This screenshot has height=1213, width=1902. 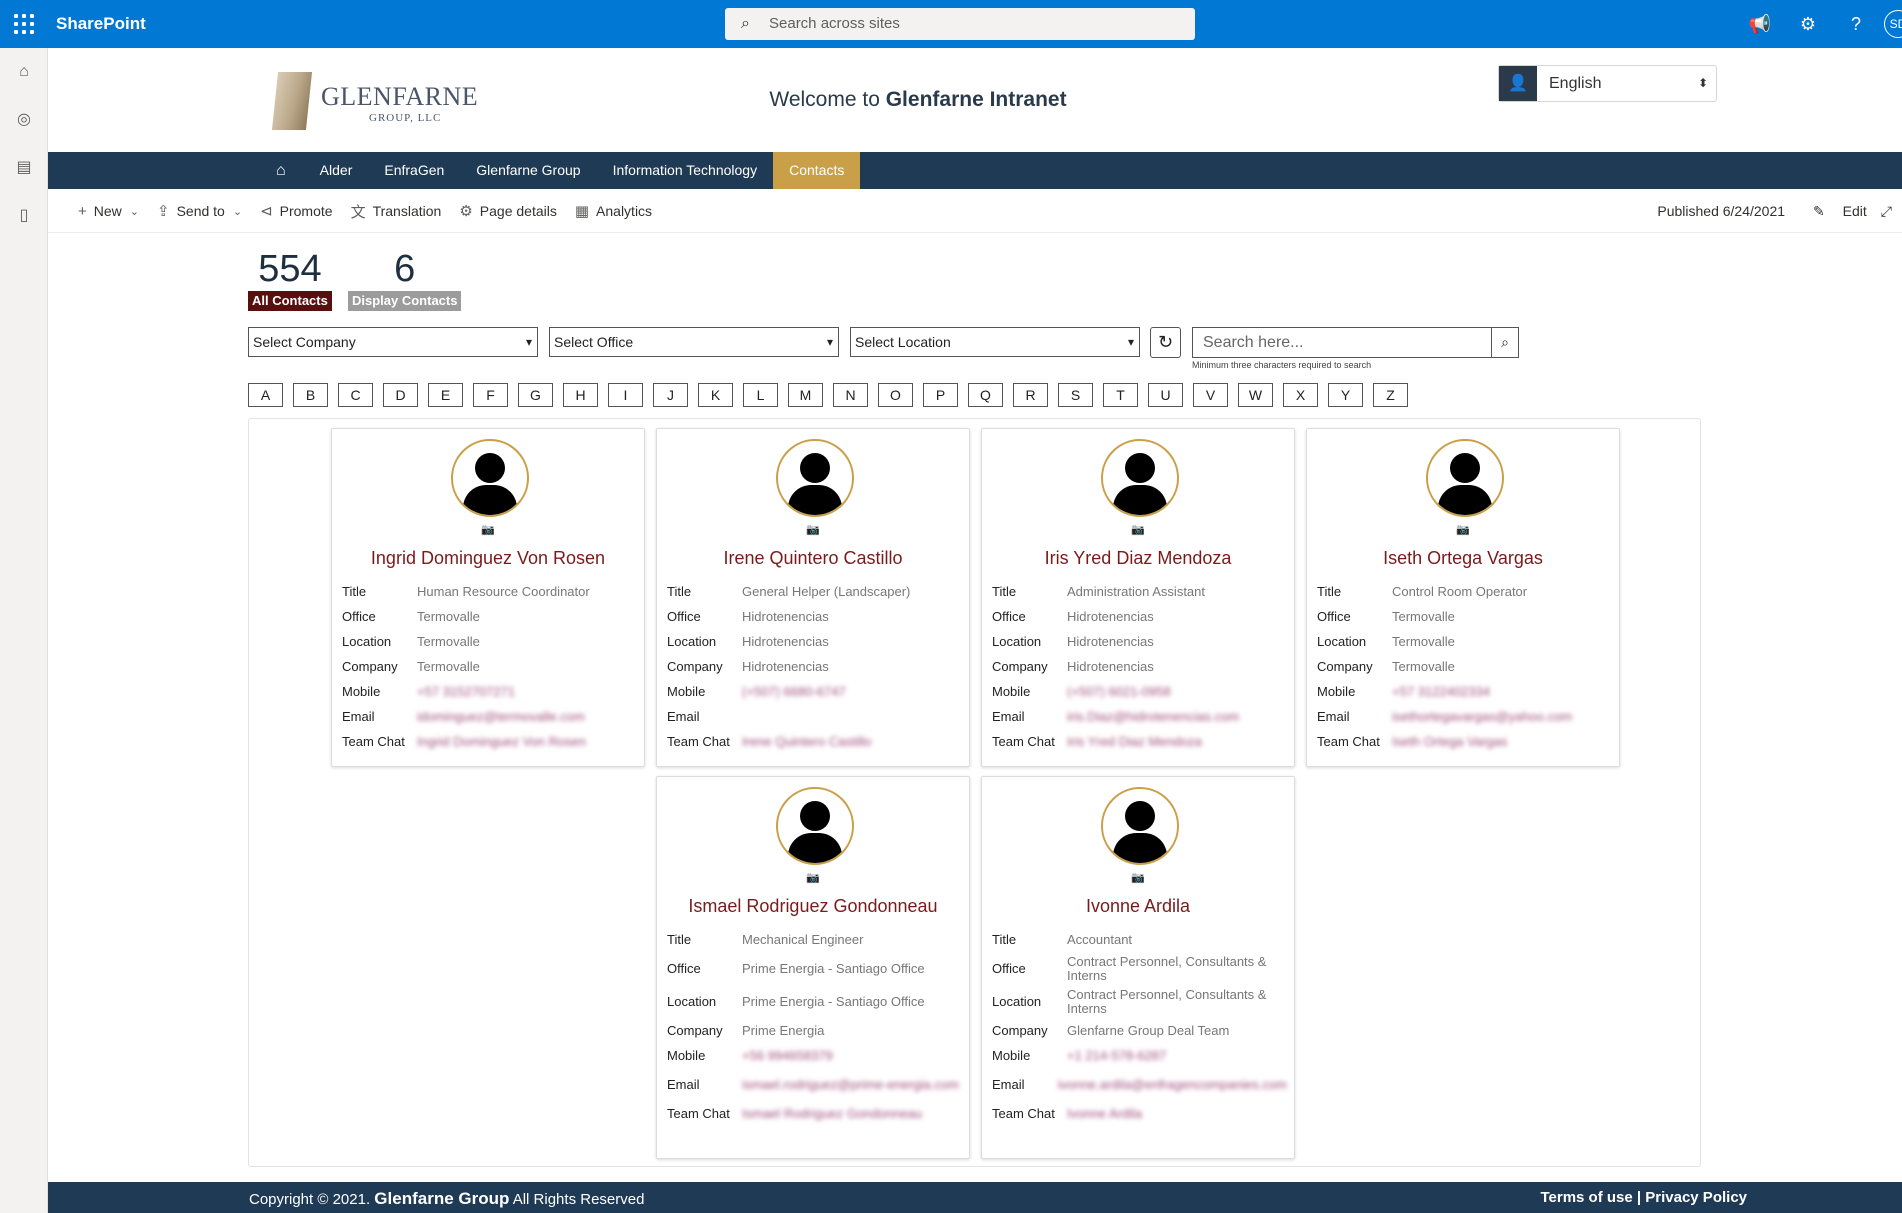 I want to click on privacy-link: Privacy Policy, so click(x=1696, y=1197).